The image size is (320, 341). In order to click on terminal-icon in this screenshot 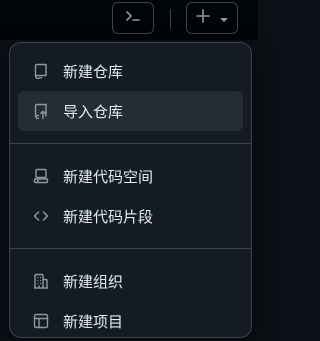, I will do `click(133, 18)`.